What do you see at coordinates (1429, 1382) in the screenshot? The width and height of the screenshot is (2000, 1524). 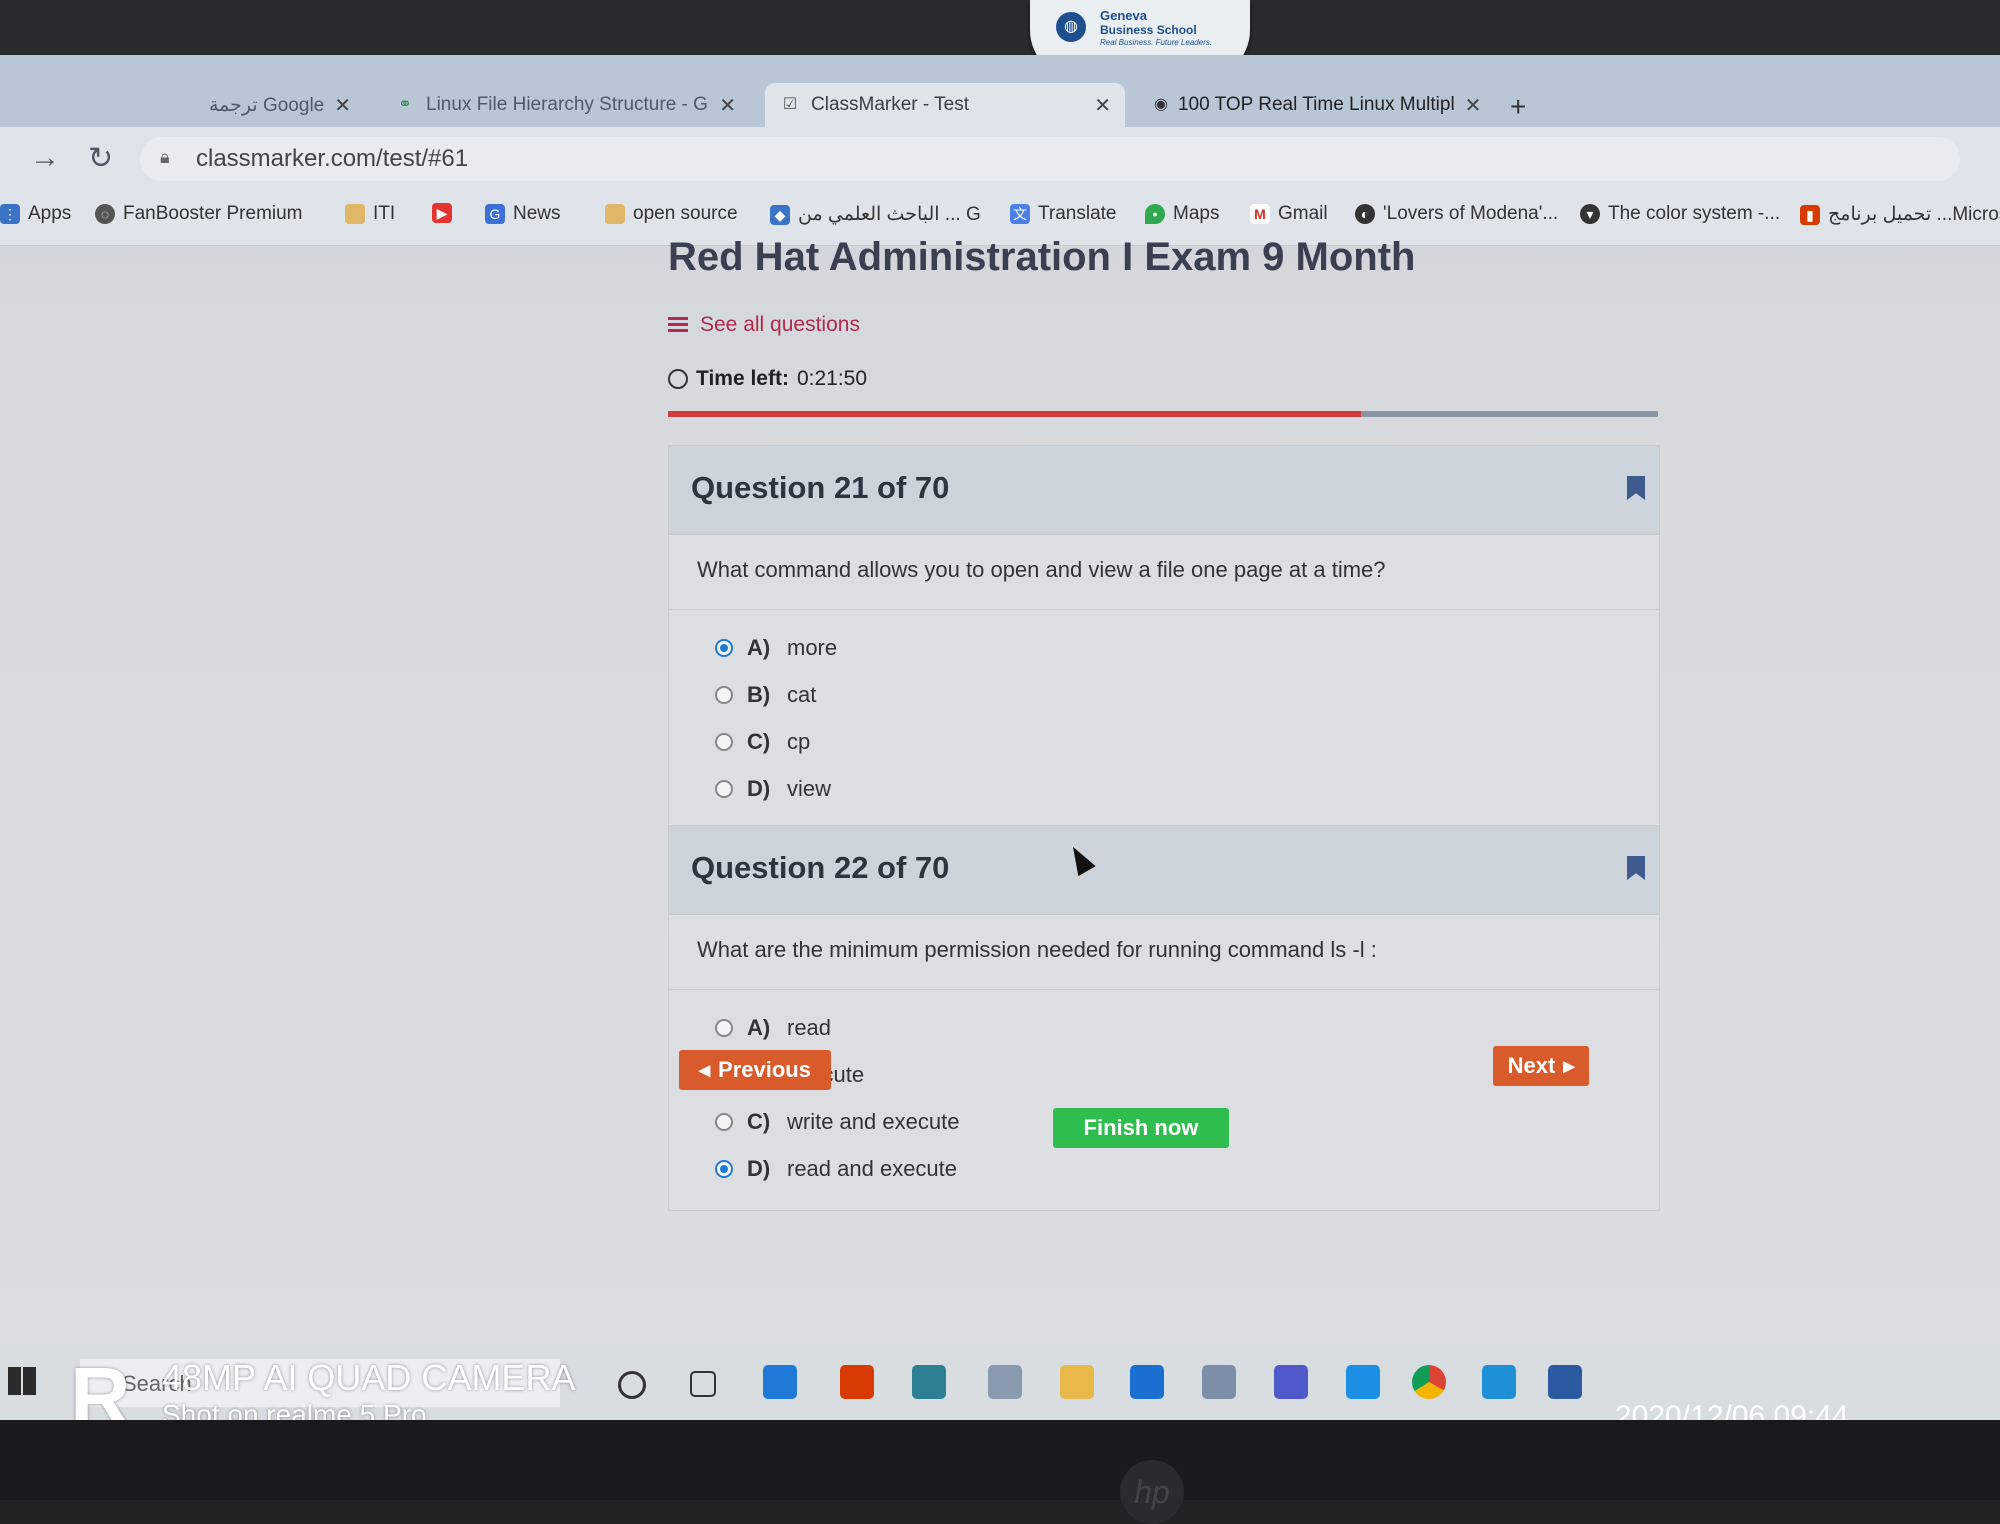 I see `chrome-icon` at bounding box center [1429, 1382].